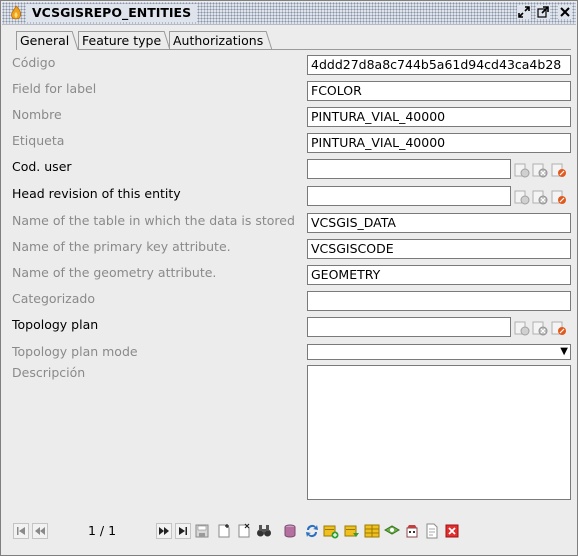 This screenshot has height=556, width=578. What do you see at coordinates (264, 531) in the screenshot?
I see `search-binoculars-icon` at bounding box center [264, 531].